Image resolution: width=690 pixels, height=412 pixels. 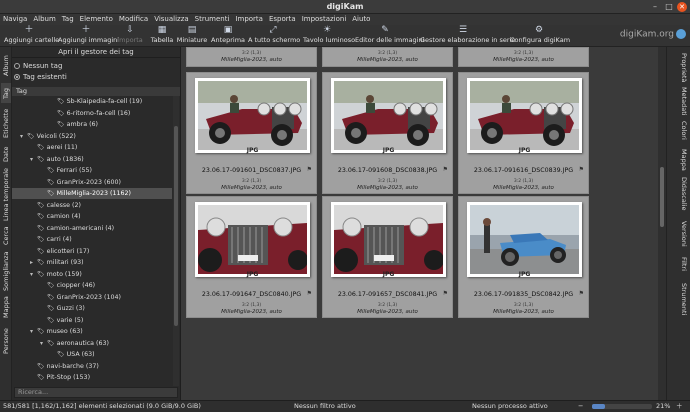 I want to click on tag-tree-item: 🏷 ambra (6), so click(x=74, y=124).